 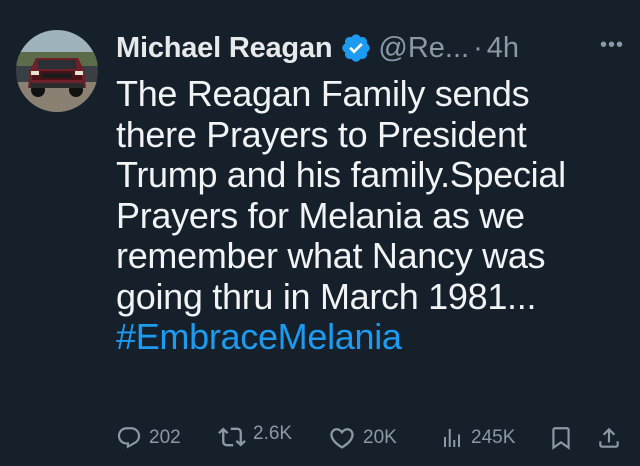 I want to click on retweet-button: 2.6K, so click(x=255, y=434).